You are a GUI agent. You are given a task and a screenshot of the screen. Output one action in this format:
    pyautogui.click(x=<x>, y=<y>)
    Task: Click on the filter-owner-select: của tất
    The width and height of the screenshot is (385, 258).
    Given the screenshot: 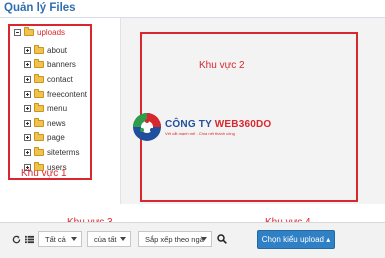 What is the action you would take?
    pyautogui.click(x=109, y=239)
    